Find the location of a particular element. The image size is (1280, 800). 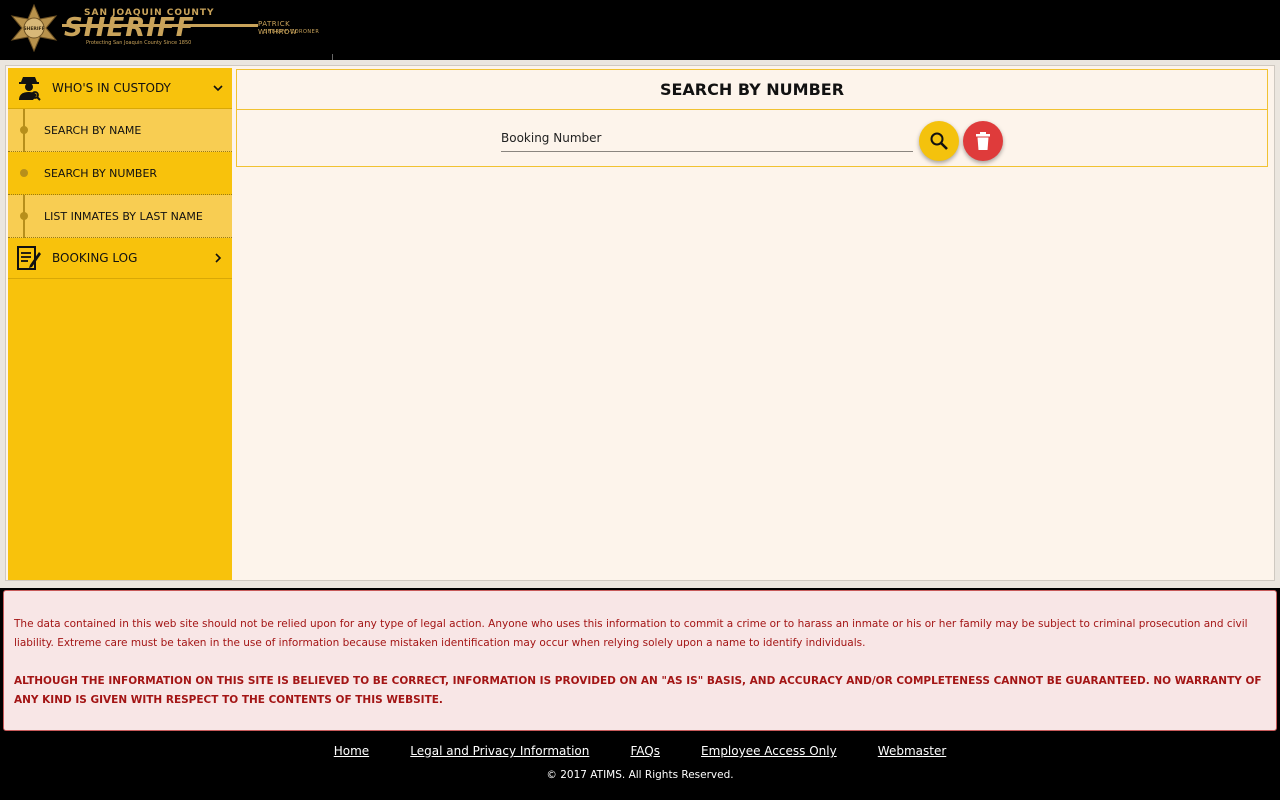

search-icon is located at coordinates (939, 141).